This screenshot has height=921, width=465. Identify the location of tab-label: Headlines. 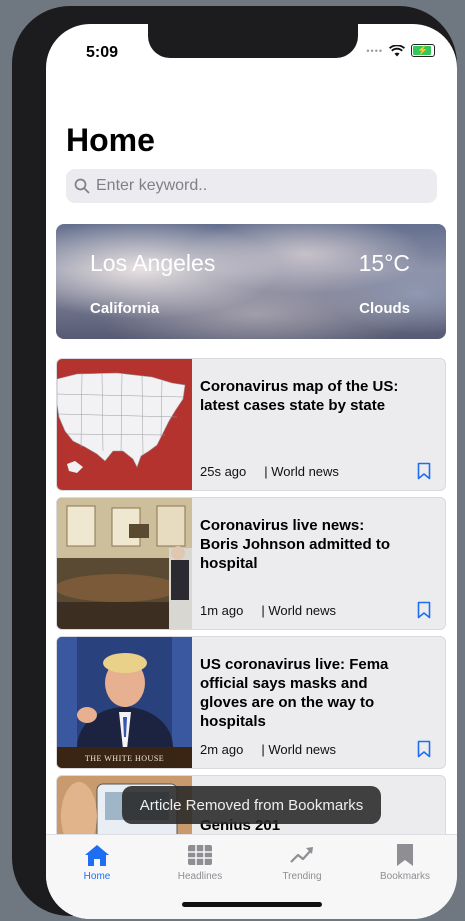
(200, 876).